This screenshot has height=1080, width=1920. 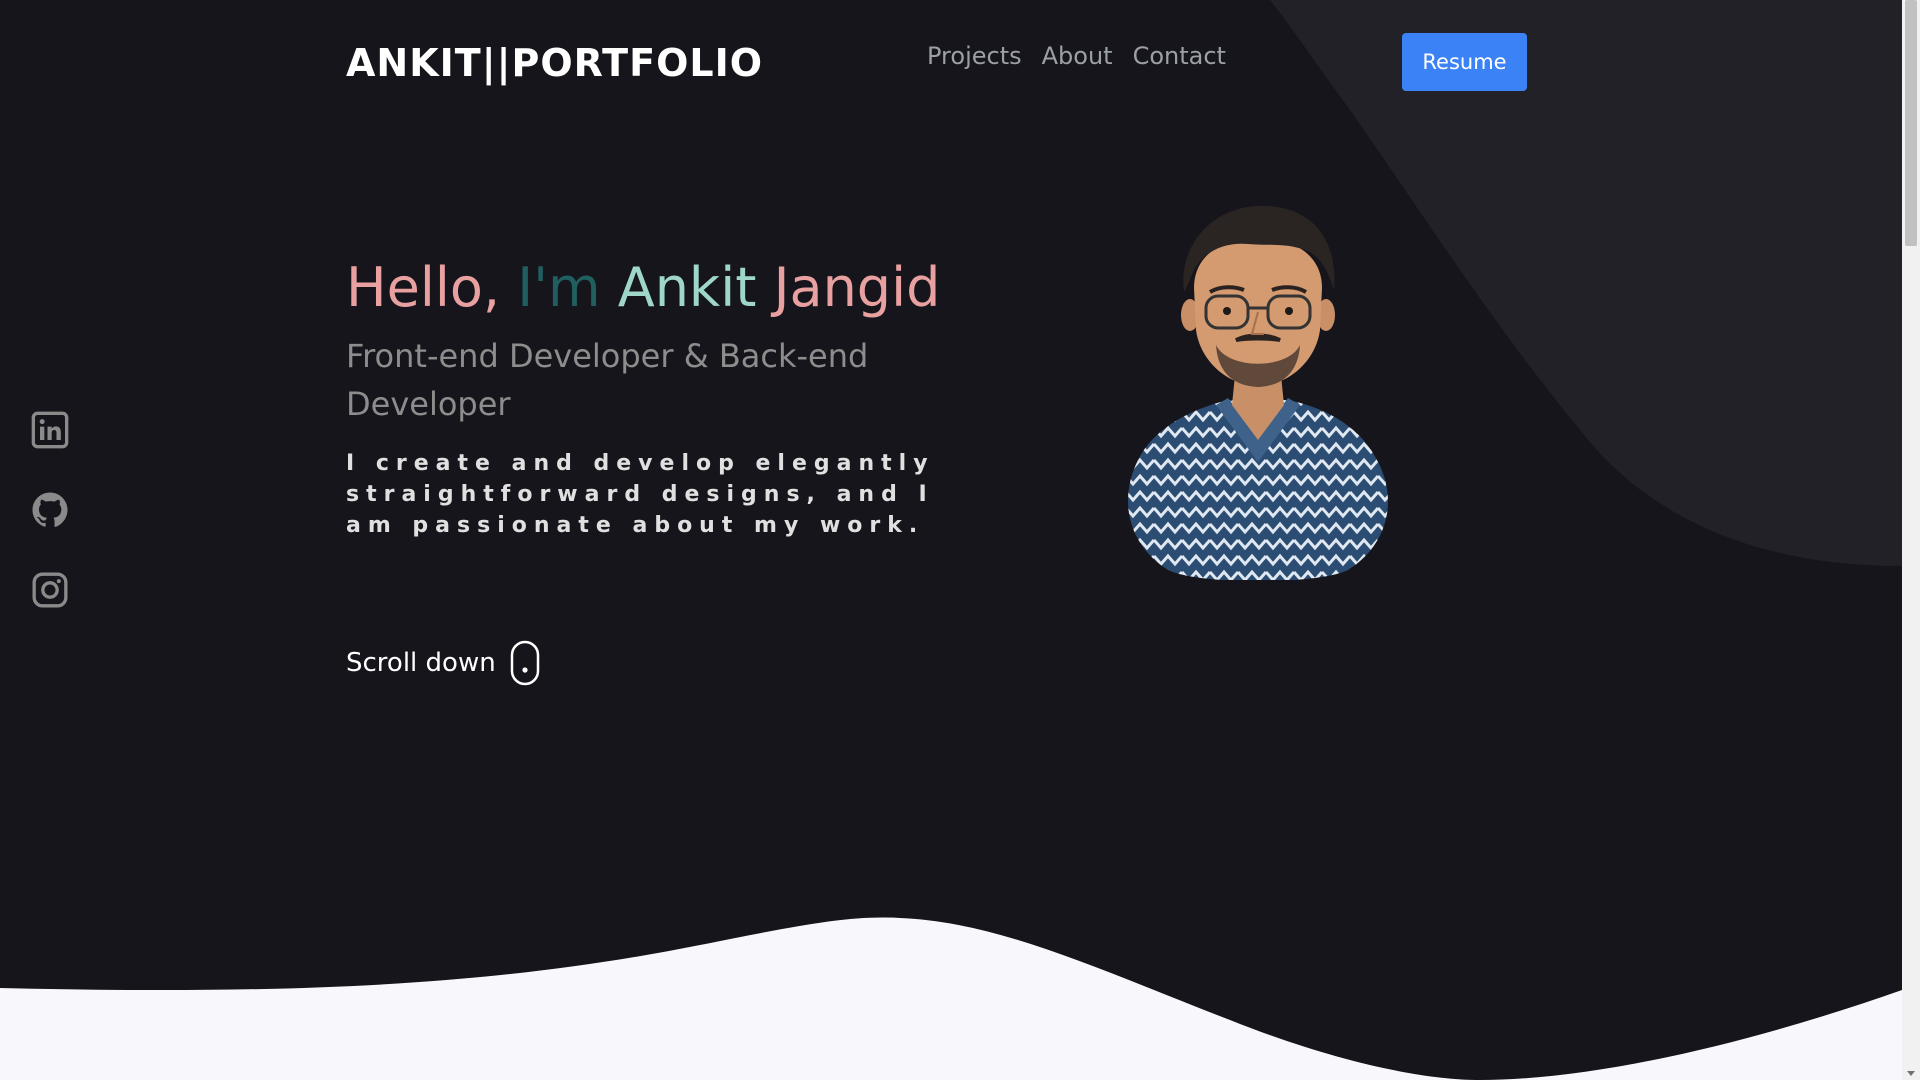 I want to click on main-nav: Projects About Contact, so click(x=1076, y=56).